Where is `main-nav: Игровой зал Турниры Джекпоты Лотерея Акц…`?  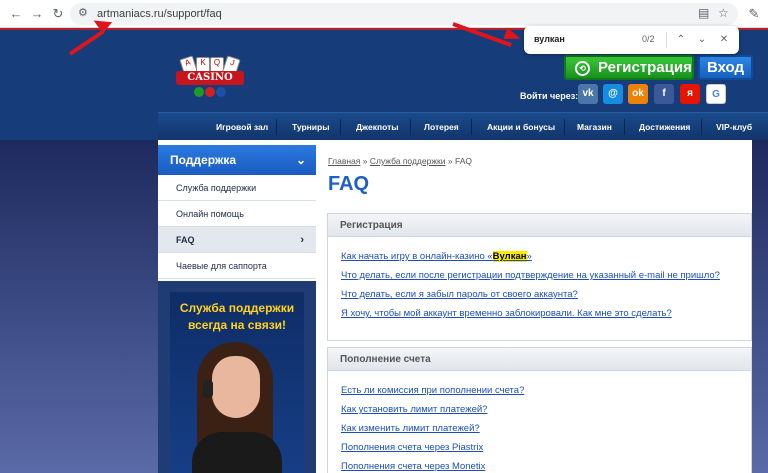 main-nav: Игровой зал Турниры Джекпоты Лотерея Акц… is located at coordinates (463, 126).